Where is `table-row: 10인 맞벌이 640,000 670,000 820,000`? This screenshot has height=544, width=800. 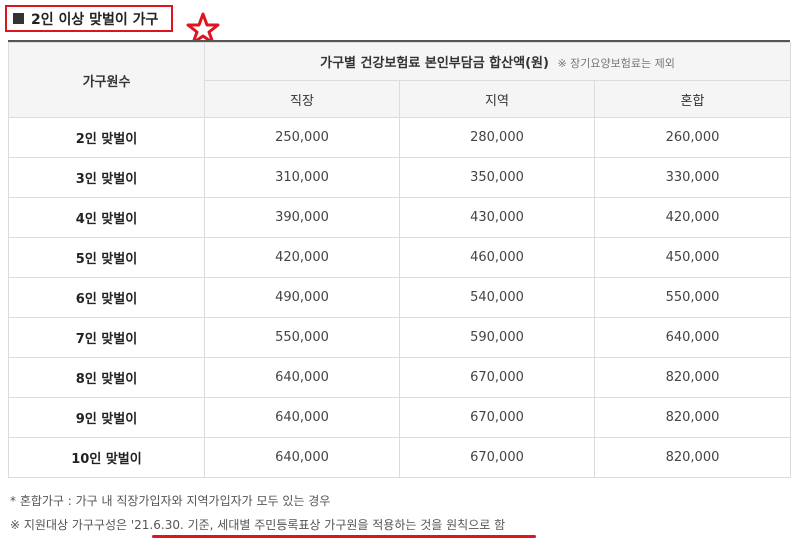
table-row: 10인 맞벌이 640,000 670,000 820,000 is located at coordinates (399, 457).